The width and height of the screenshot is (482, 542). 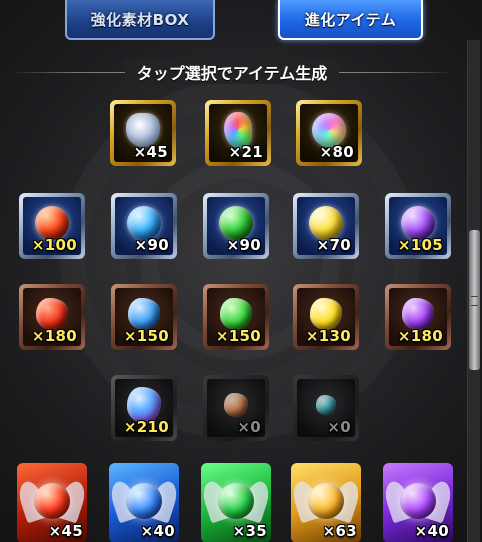 I want to click on instruction-bar: タップ選択でアイテム生成, so click(x=232, y=72).